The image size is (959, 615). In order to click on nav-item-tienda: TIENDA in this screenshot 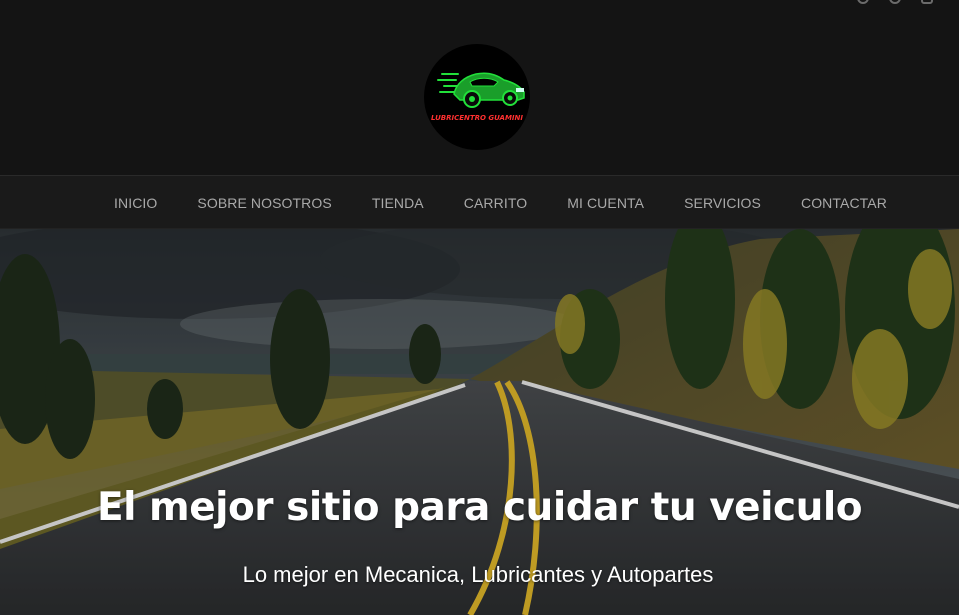, I will do `click(398, 203)`.